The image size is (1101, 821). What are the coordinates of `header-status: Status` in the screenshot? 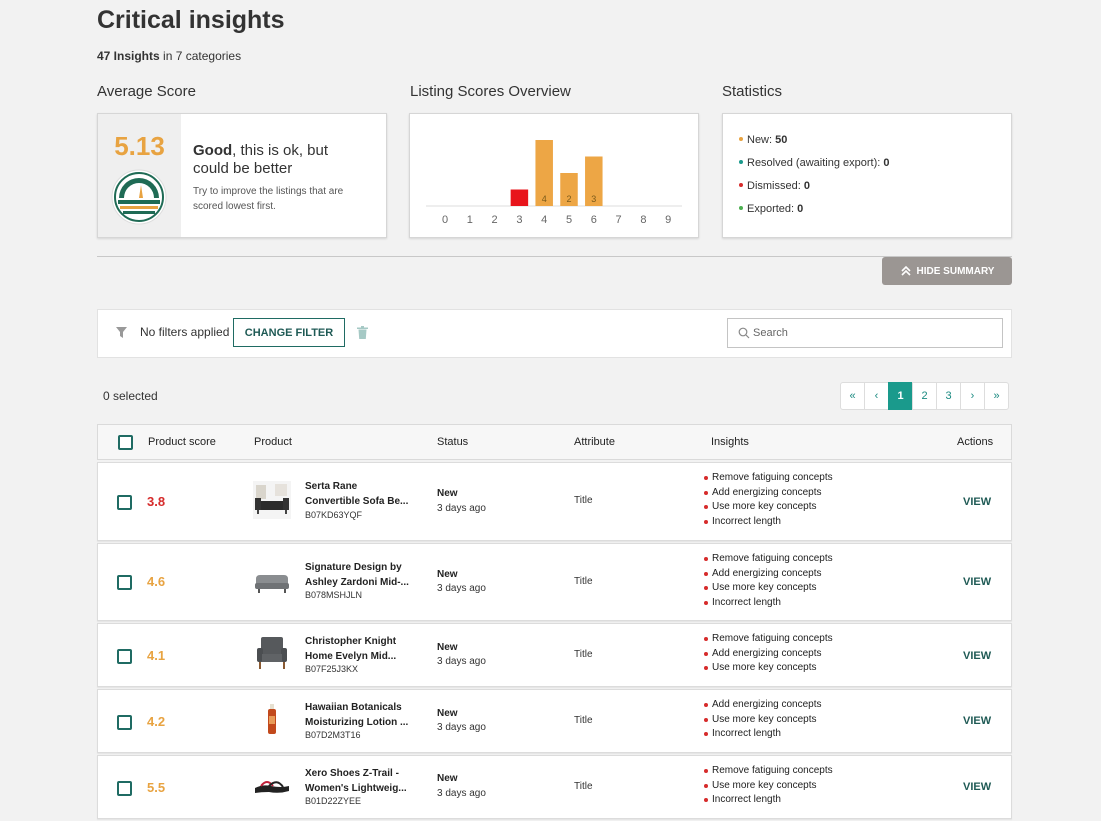 It's located at (452, 442).